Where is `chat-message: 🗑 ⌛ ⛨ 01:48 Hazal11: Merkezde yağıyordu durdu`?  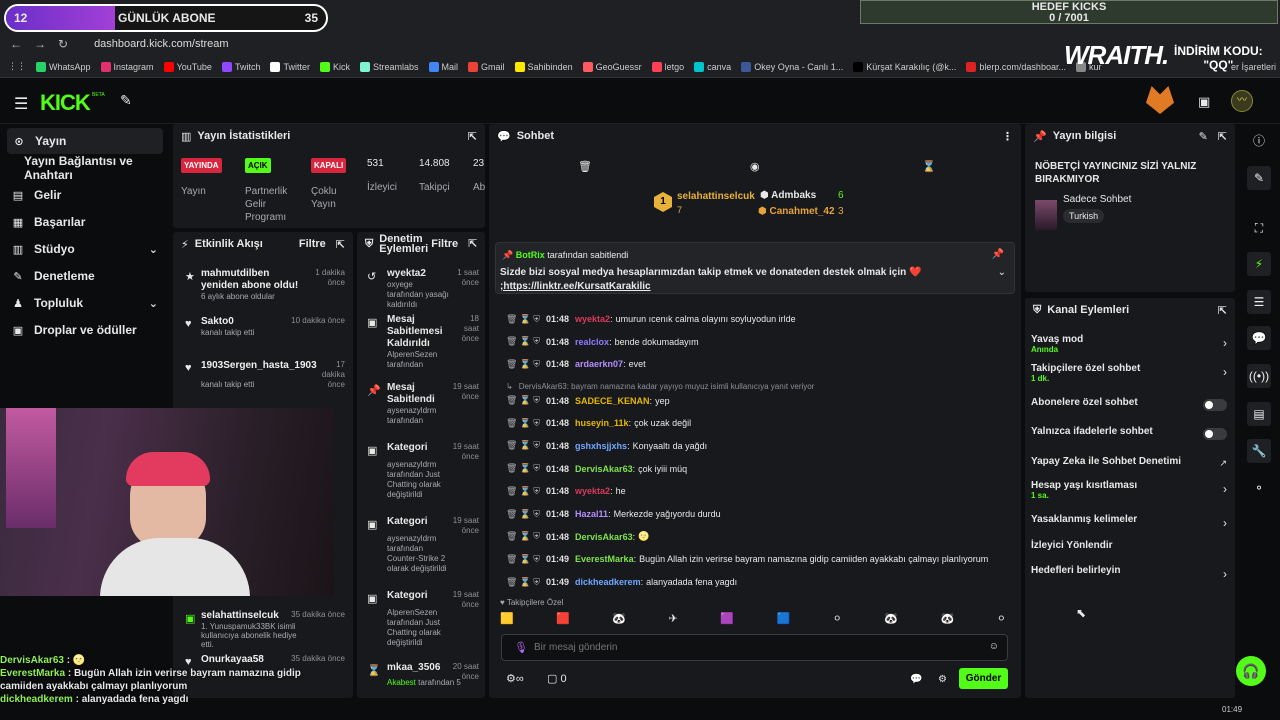
chat-message: 🗑 ⌛ ⛨ 01:48 Hazal11: Merkezde yağıyordu durdu is located at coordinates (613, 514).